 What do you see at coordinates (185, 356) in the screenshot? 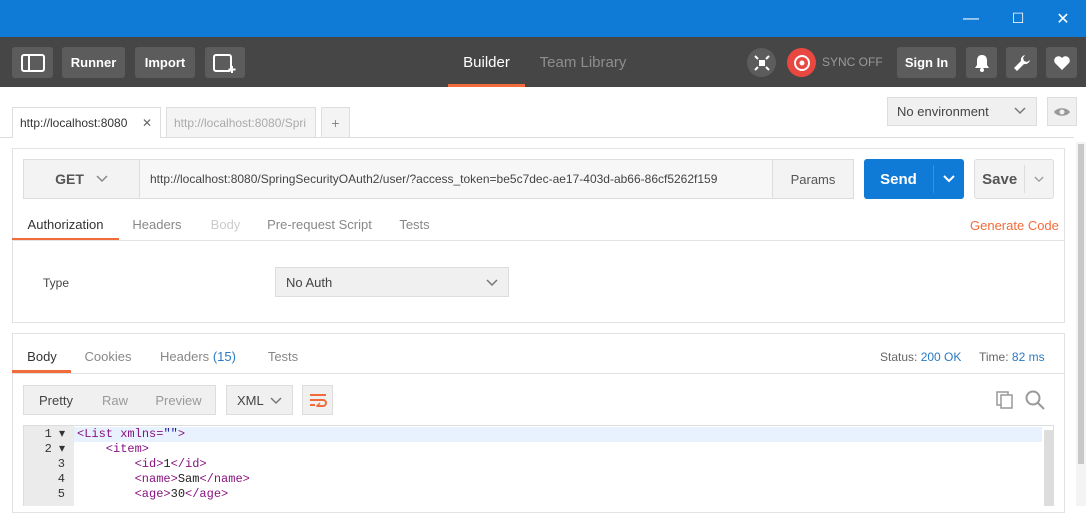
I see `response-tab-headers-label: Headers` at bounding box center [185, 356].